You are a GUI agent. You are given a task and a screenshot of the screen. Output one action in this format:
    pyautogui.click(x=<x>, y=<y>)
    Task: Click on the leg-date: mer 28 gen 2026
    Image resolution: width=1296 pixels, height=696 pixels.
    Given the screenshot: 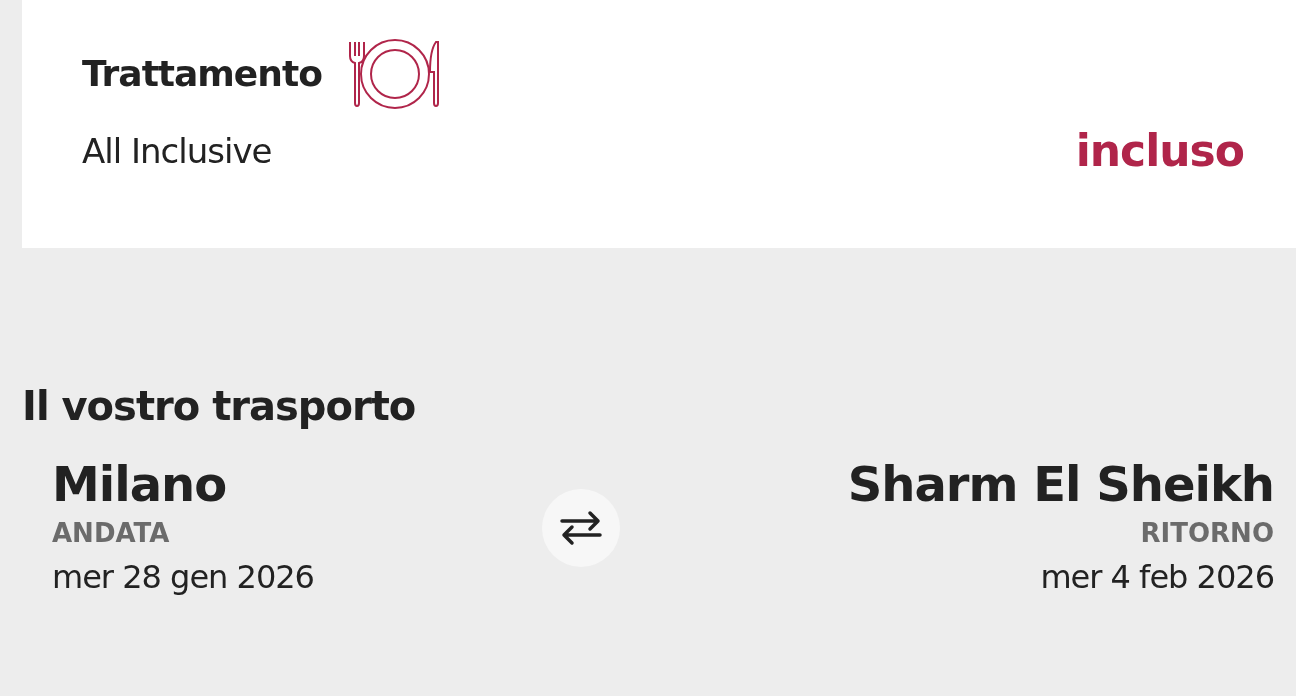 What is the action you would take?
    pyautogui.click(x=183, y=577)
    